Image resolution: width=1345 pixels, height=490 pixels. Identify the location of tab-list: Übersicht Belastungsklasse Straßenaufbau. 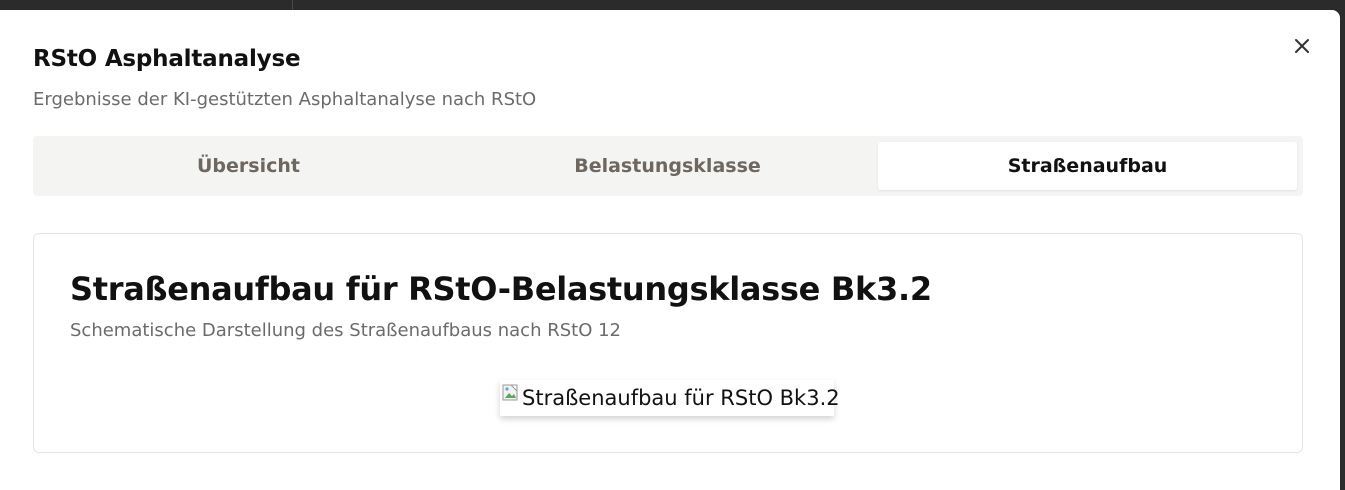
(668, 166).